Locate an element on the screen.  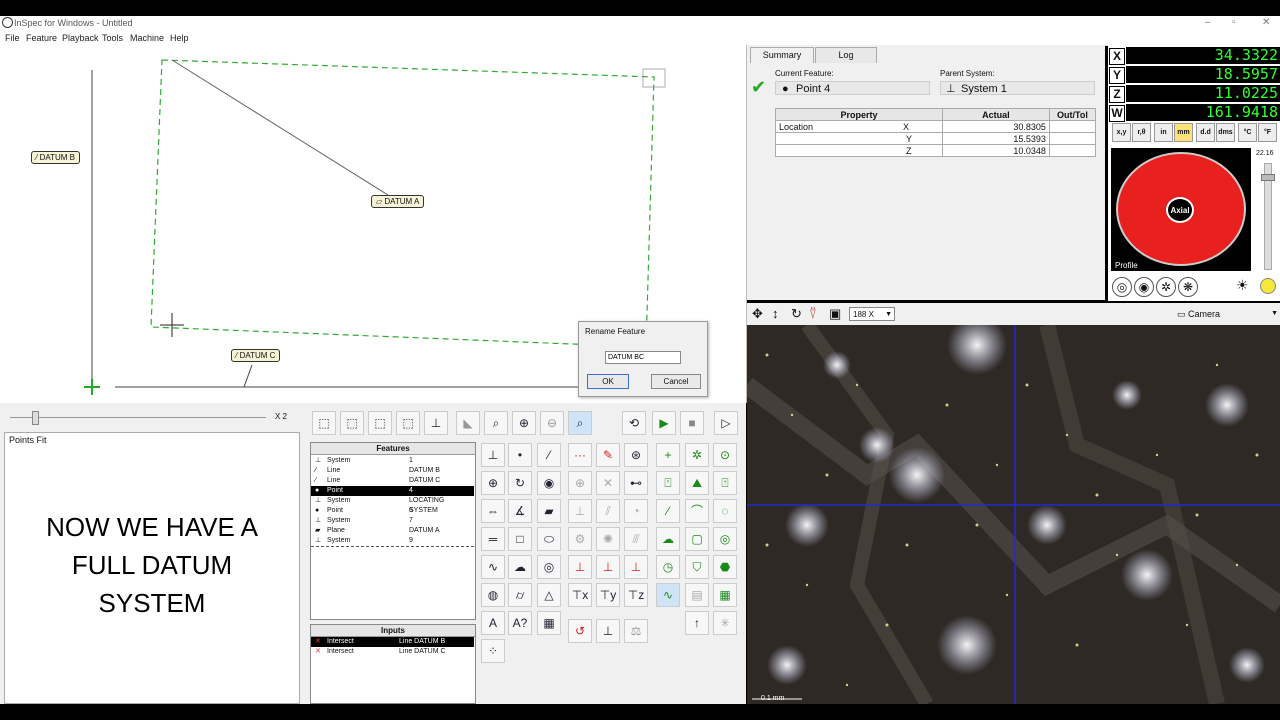
fahrenheit-button: °F is located at coordinates (1267, 132).